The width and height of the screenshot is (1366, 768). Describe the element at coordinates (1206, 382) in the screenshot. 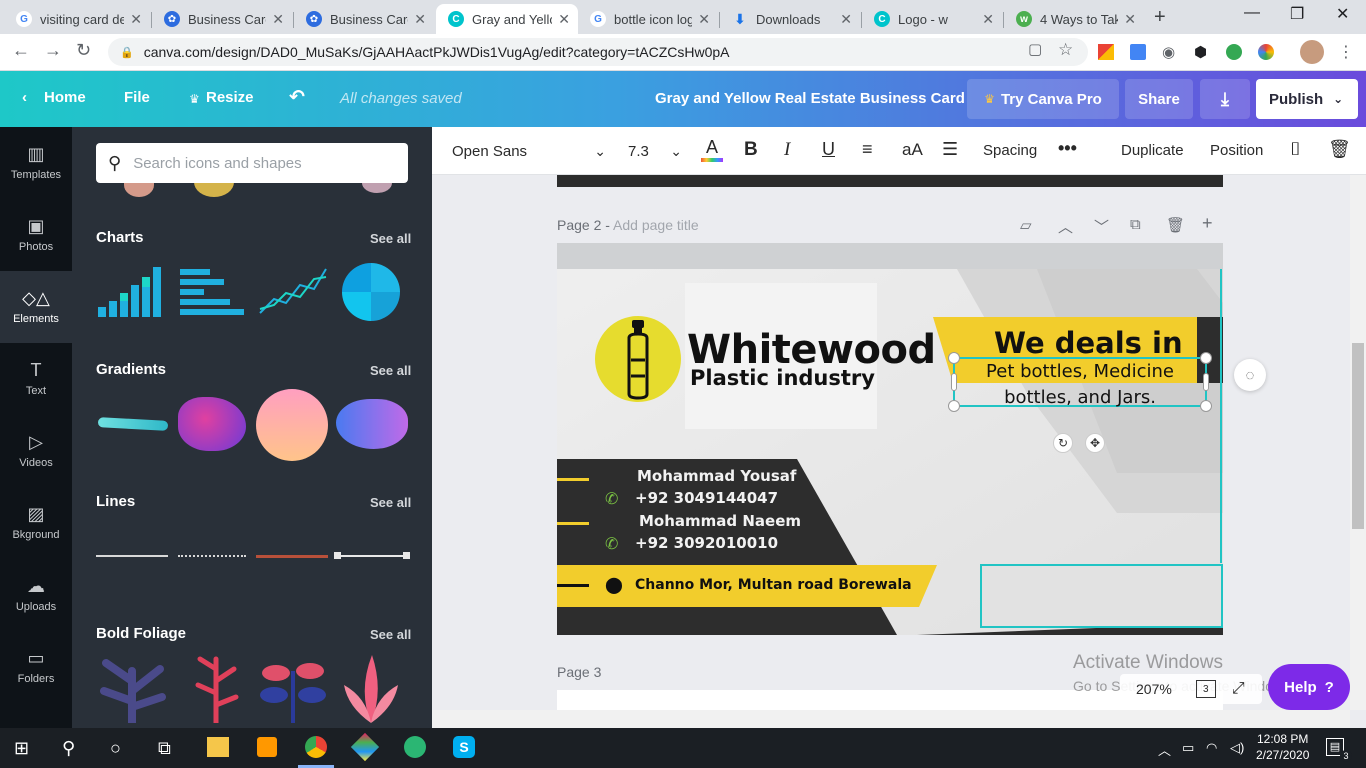

I see `side-handle` at that location.